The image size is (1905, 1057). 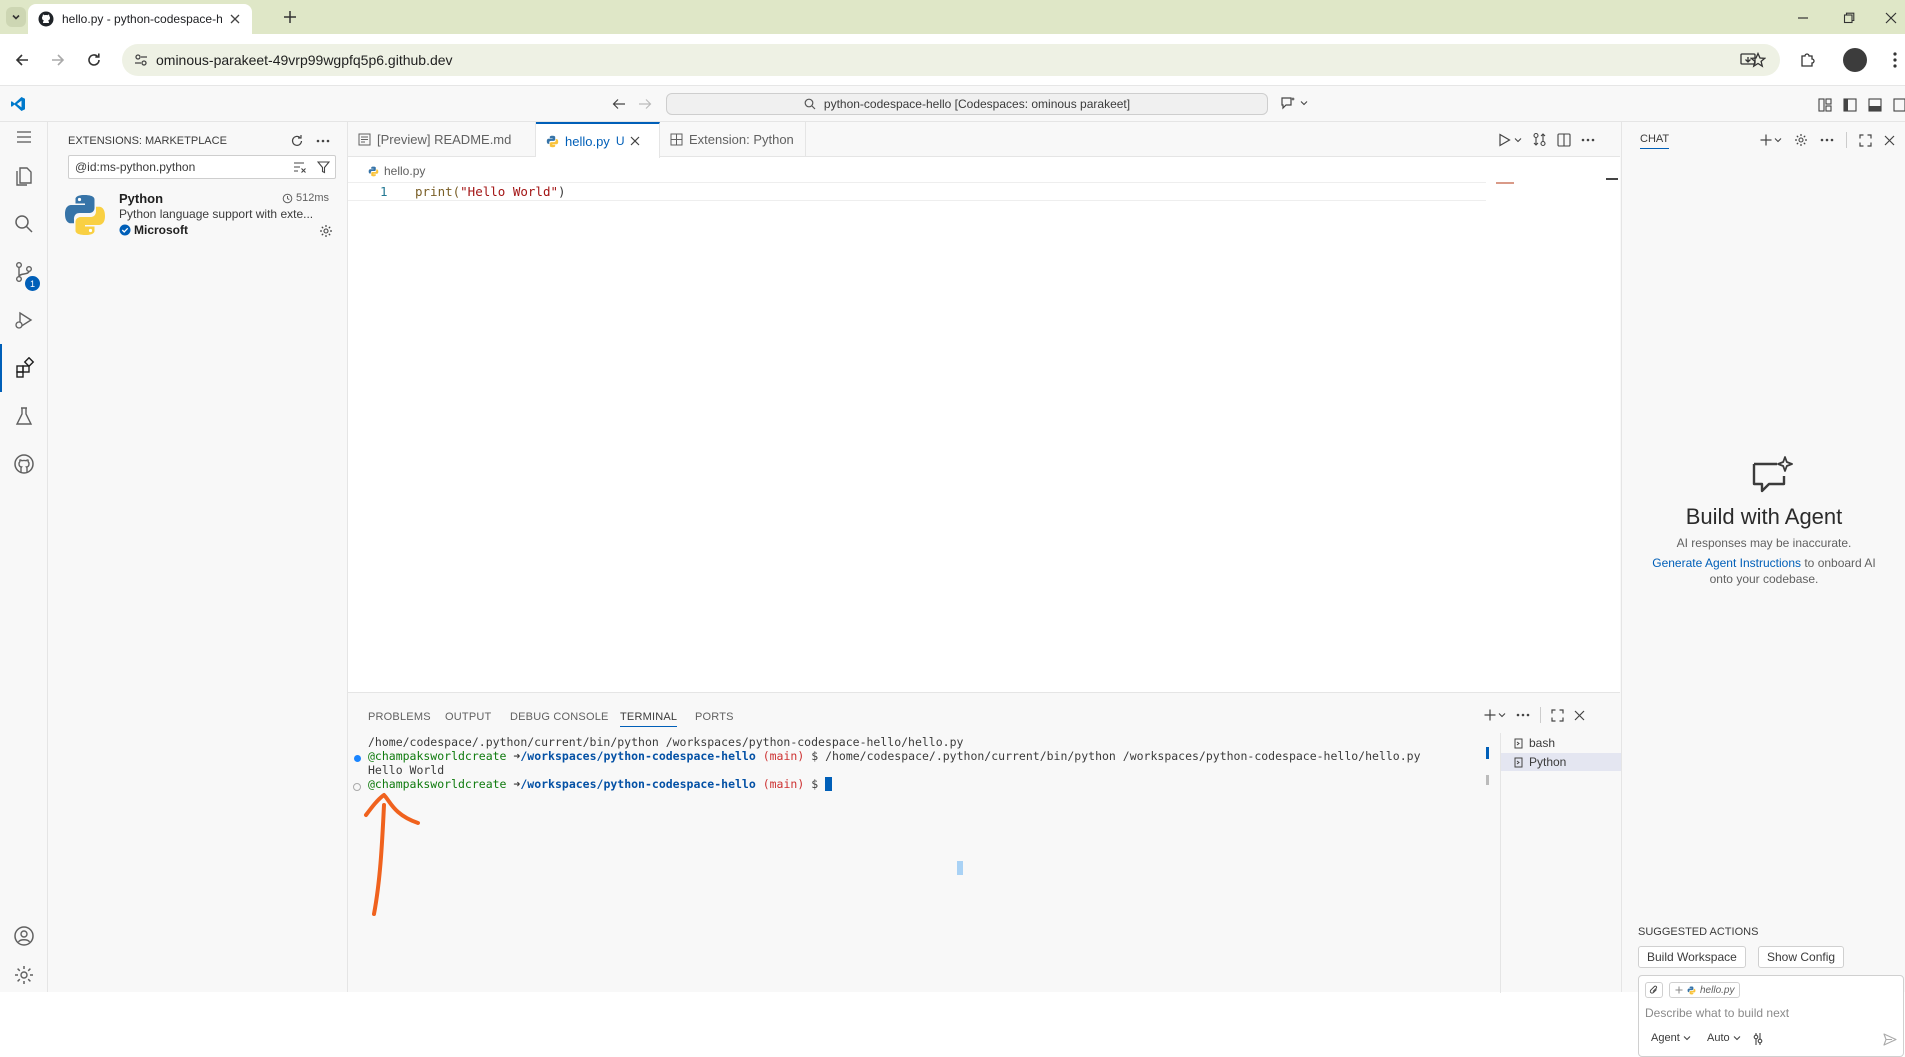 I want to click on terminal-tab-python: Python, so click(x=1561, y=762).